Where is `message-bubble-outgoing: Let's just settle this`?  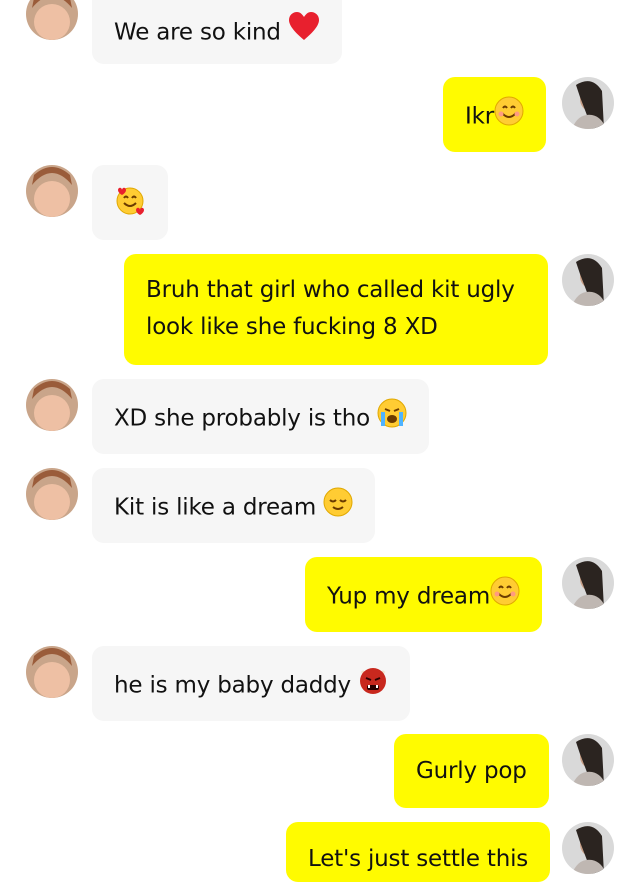
message-bubble-outgoing: Let's just settle this is located at coordinates (418, 852).